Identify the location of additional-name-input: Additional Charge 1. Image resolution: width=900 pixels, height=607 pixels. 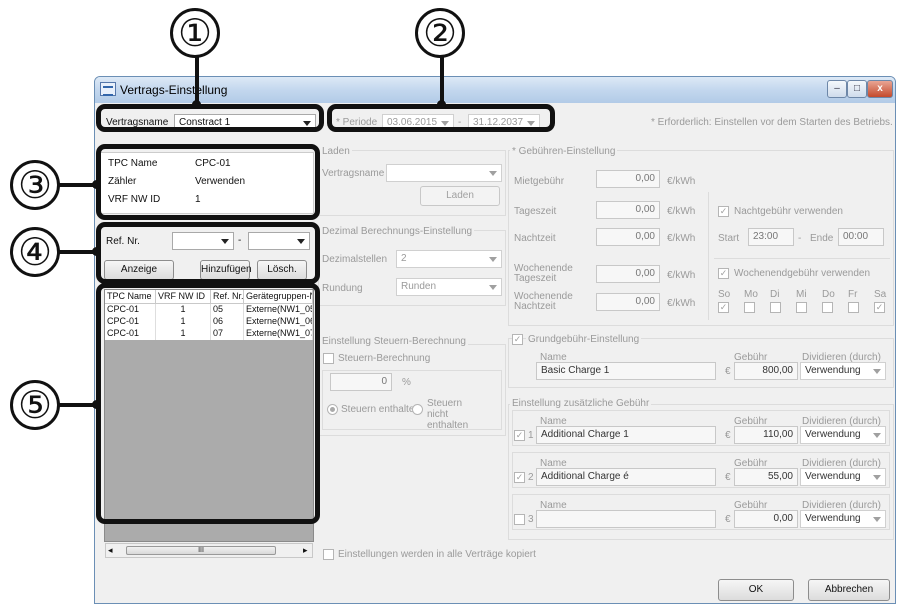
(626, 435).